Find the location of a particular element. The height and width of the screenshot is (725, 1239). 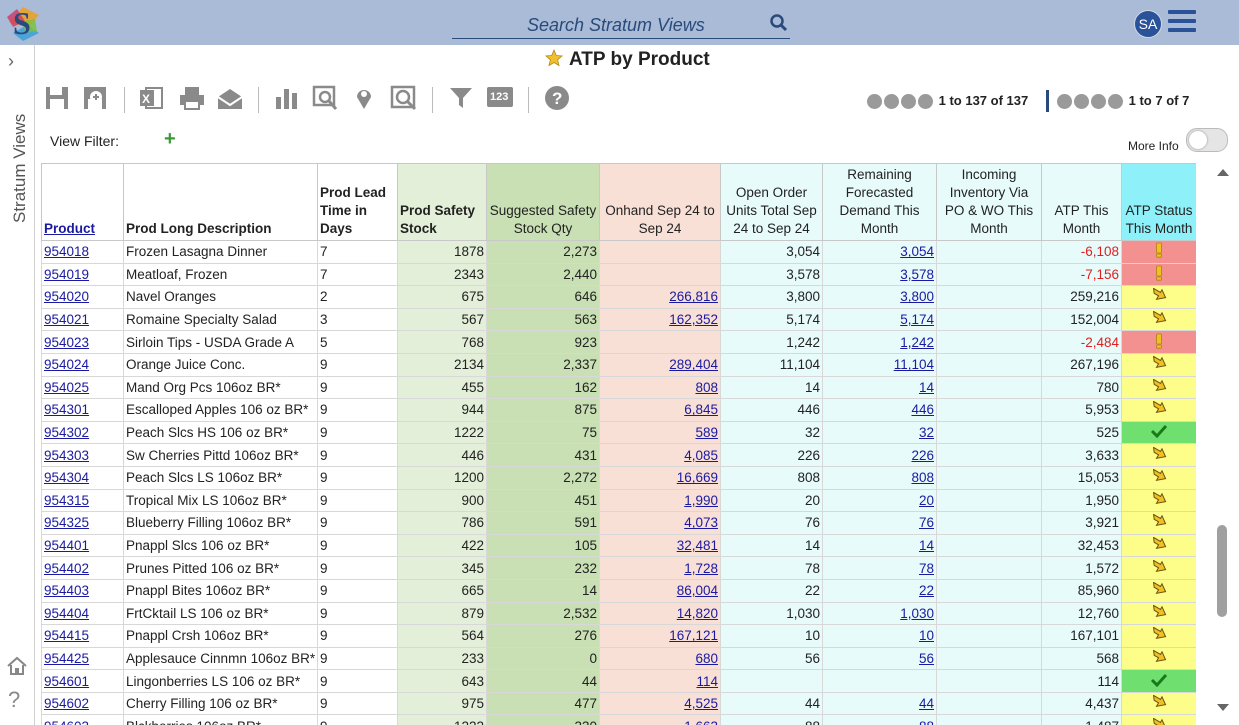

remaining-demand-link: 226 is located at coordinates (922, 455).